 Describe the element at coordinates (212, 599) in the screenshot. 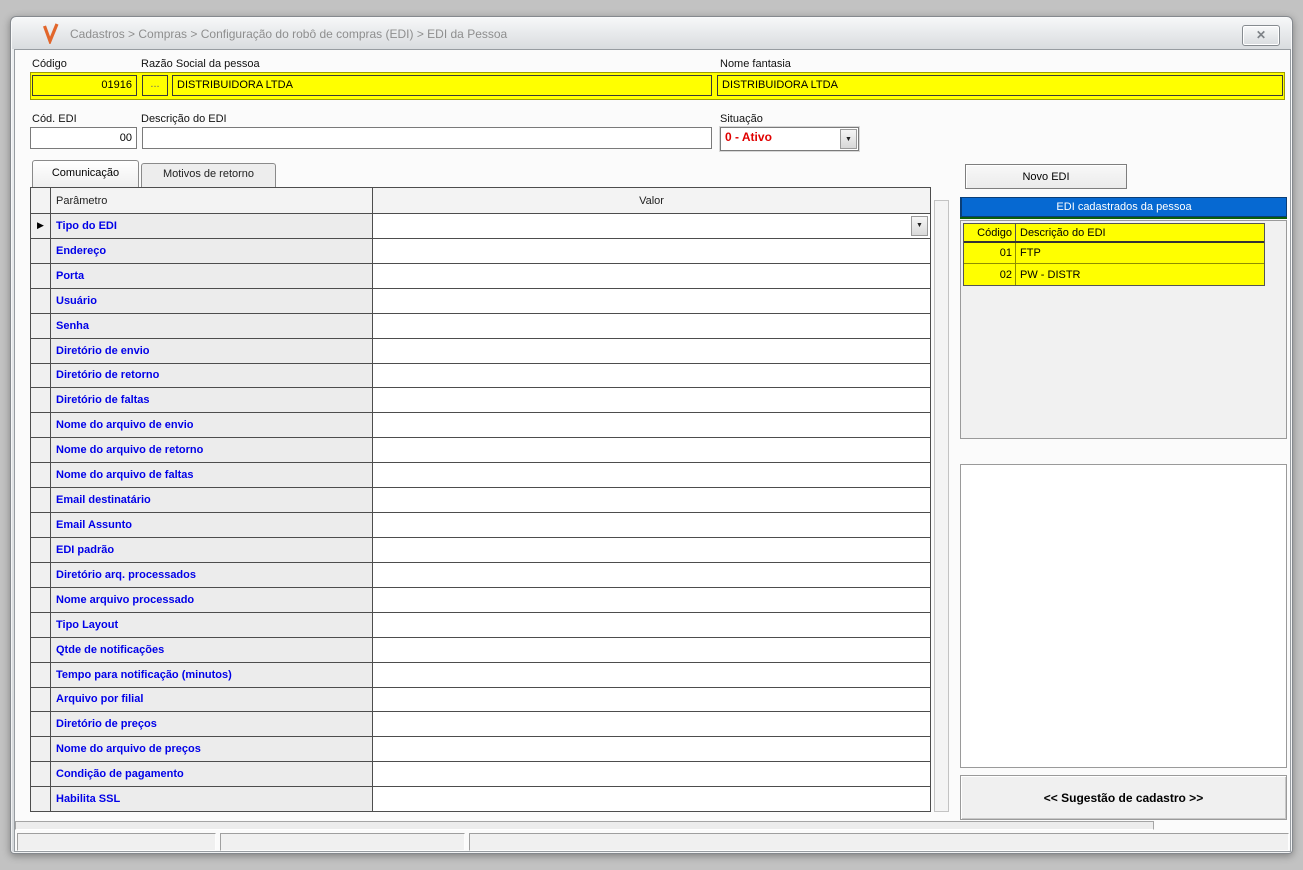

I see `param-name-cell: Nome arquivo processado` at that location.